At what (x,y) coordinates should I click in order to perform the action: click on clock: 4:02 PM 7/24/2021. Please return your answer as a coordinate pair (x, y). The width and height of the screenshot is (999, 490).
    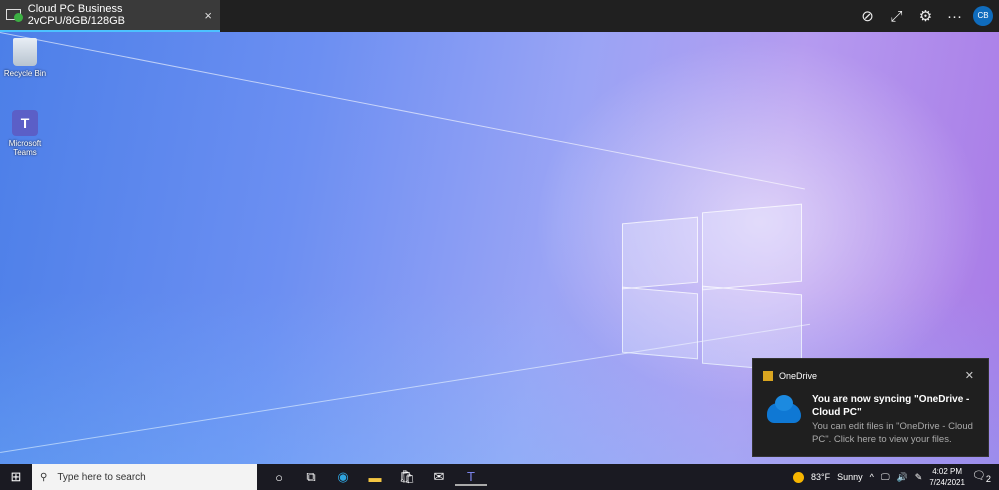
    Looking at the image, I should click on (947, 477).